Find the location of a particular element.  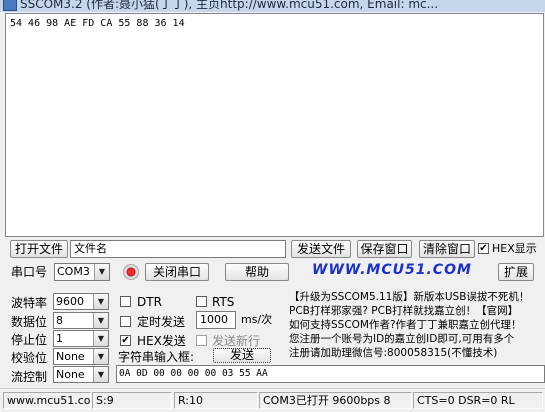

close-port-button: 关闭串口 is located at coordinates (177, 272).